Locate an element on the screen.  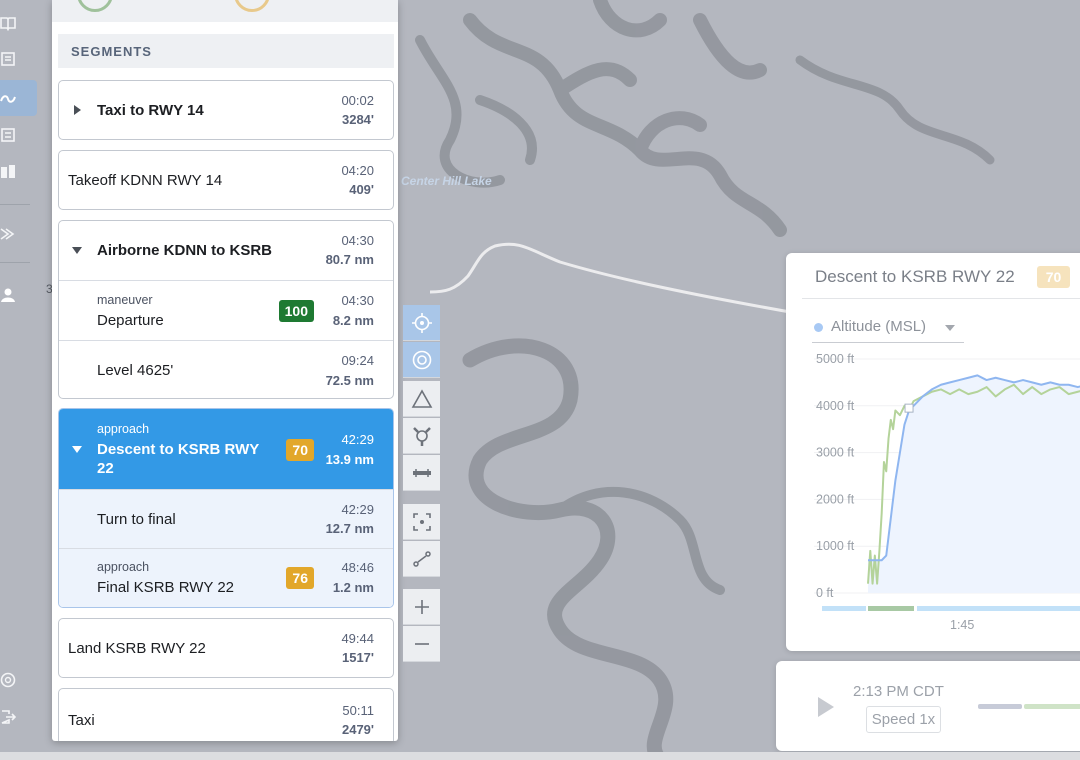
segment-distance: 3284' is located at coordinates (357, 119).